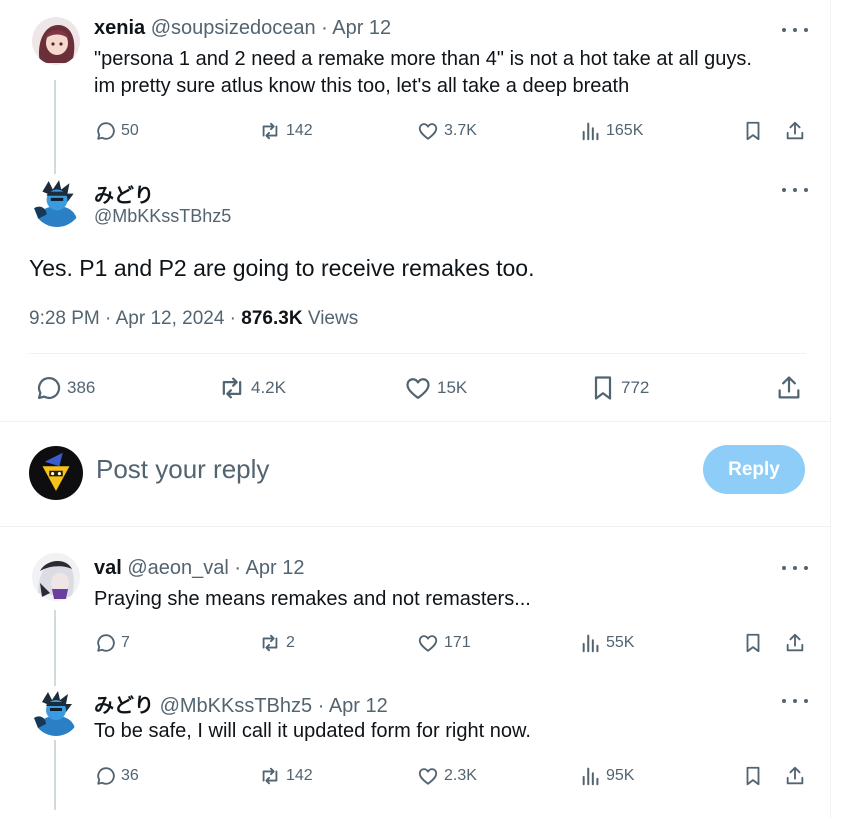 This screenshot has width=850, height=818. I want to click on like-action: 2.3K, so click(446, 776).